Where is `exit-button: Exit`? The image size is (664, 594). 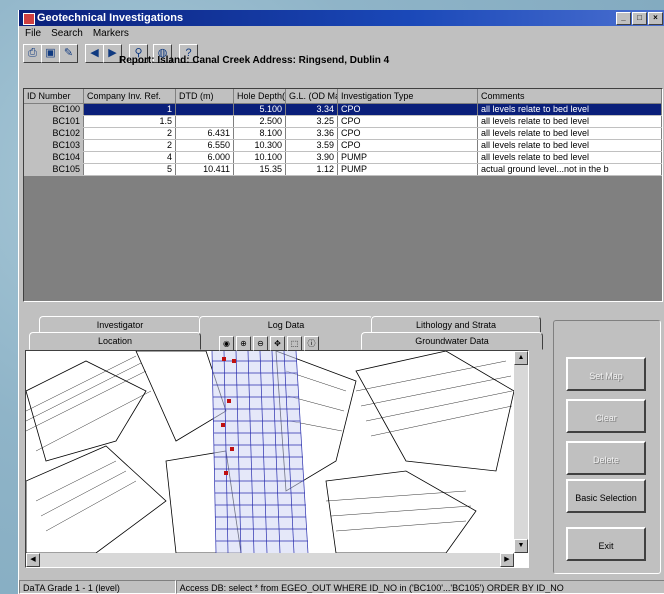
exit-button: Exit is located at coordinates (606, 544).